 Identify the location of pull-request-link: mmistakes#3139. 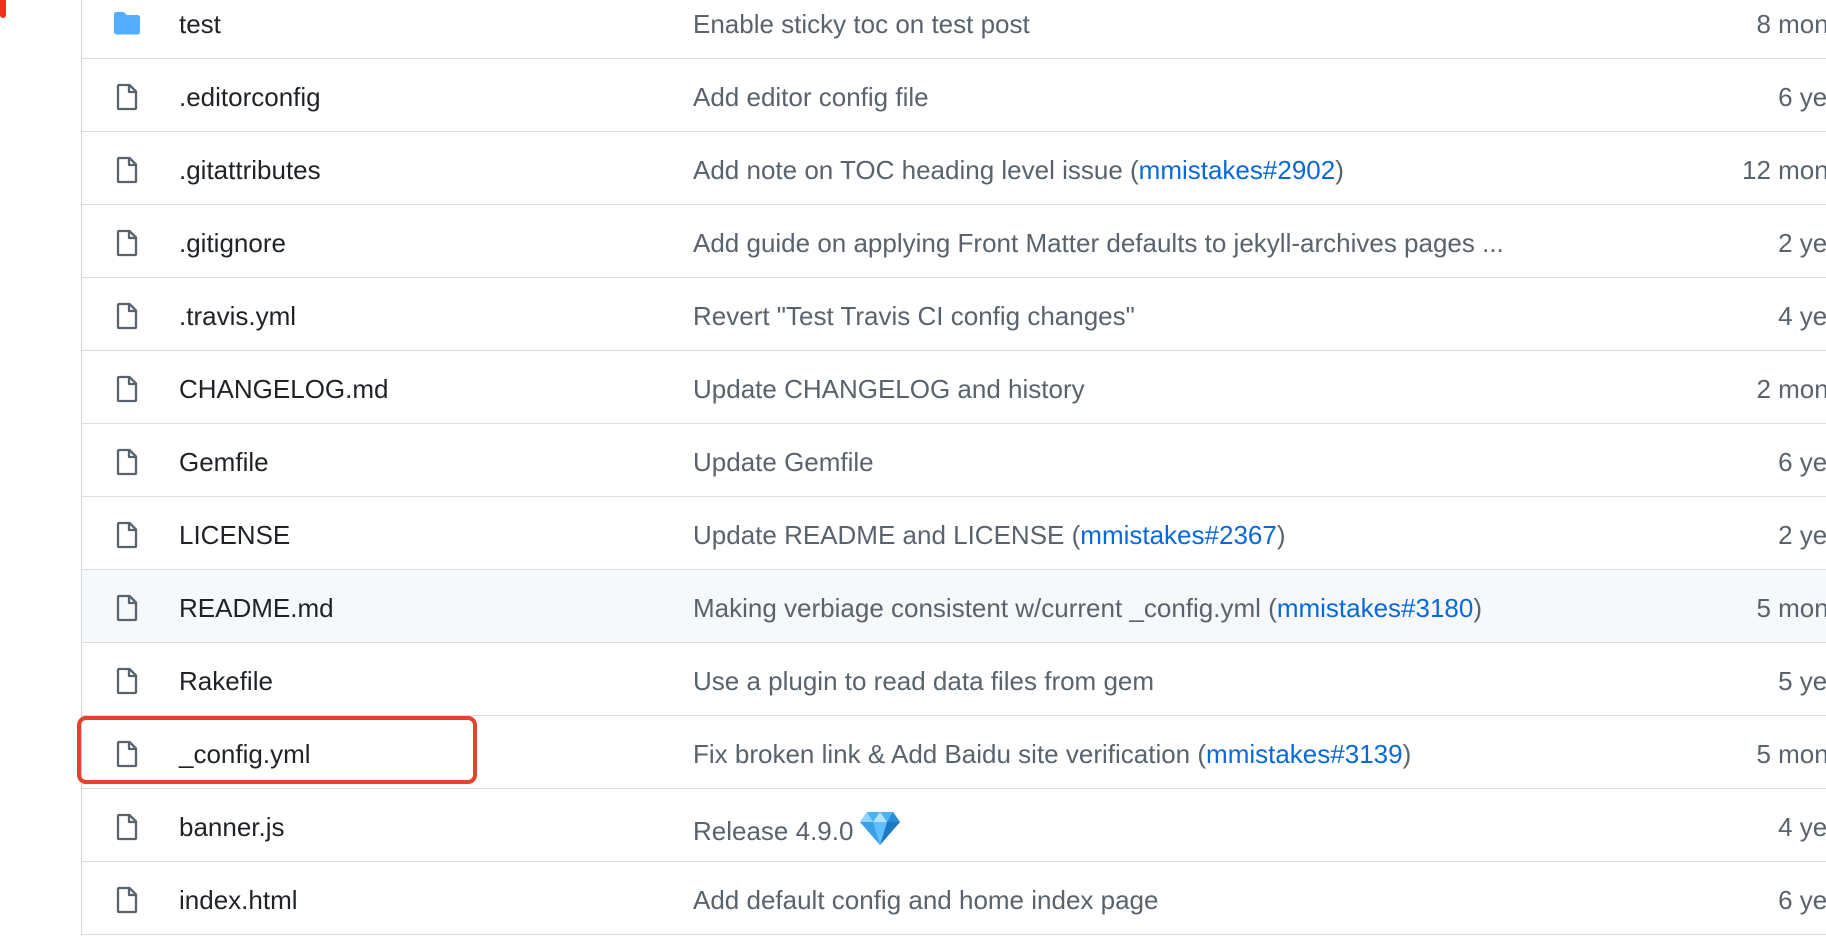
(1304, 754).